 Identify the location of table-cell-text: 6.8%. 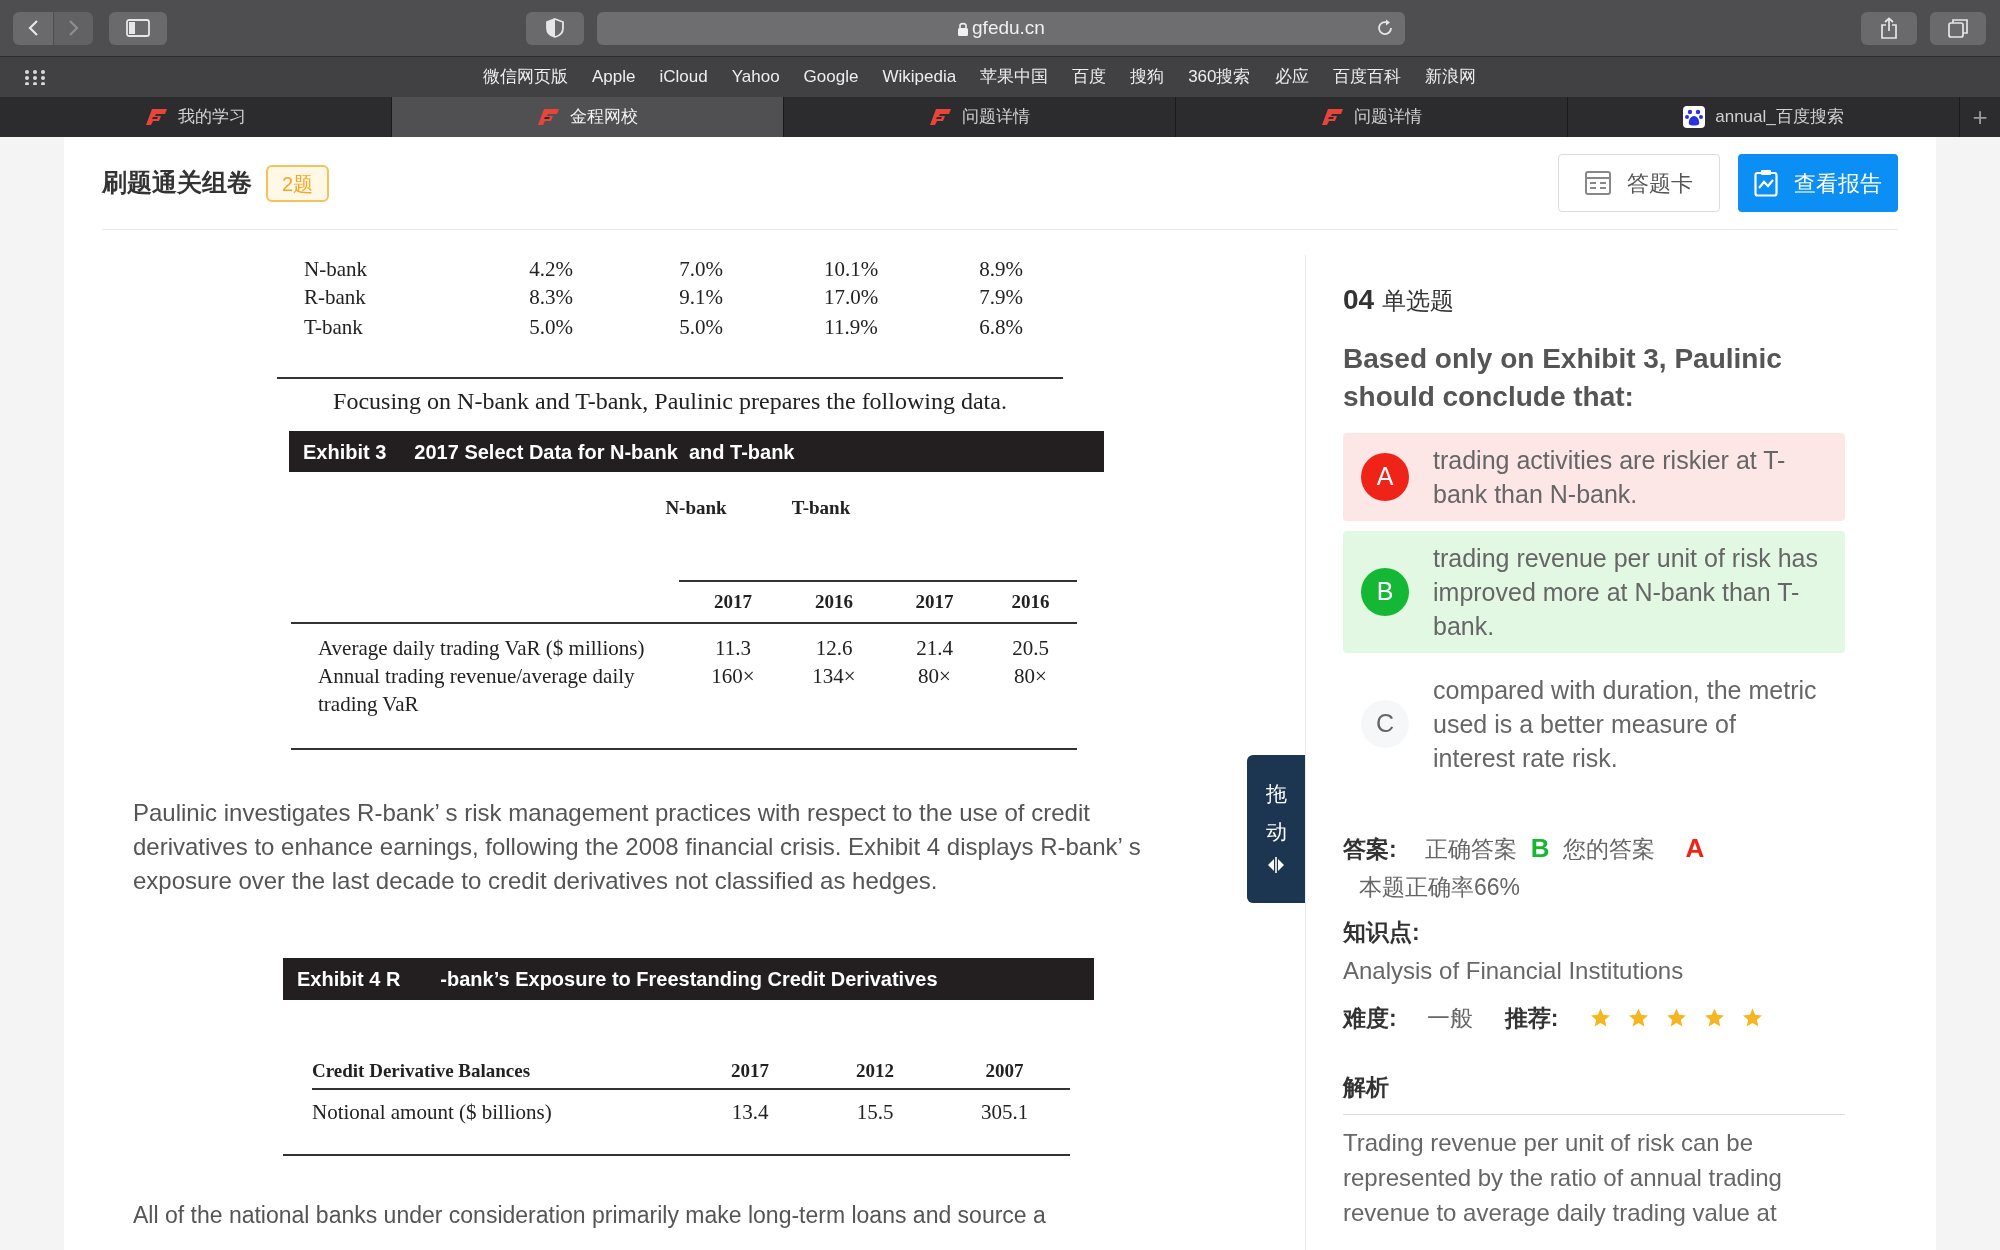
(1001, 327).